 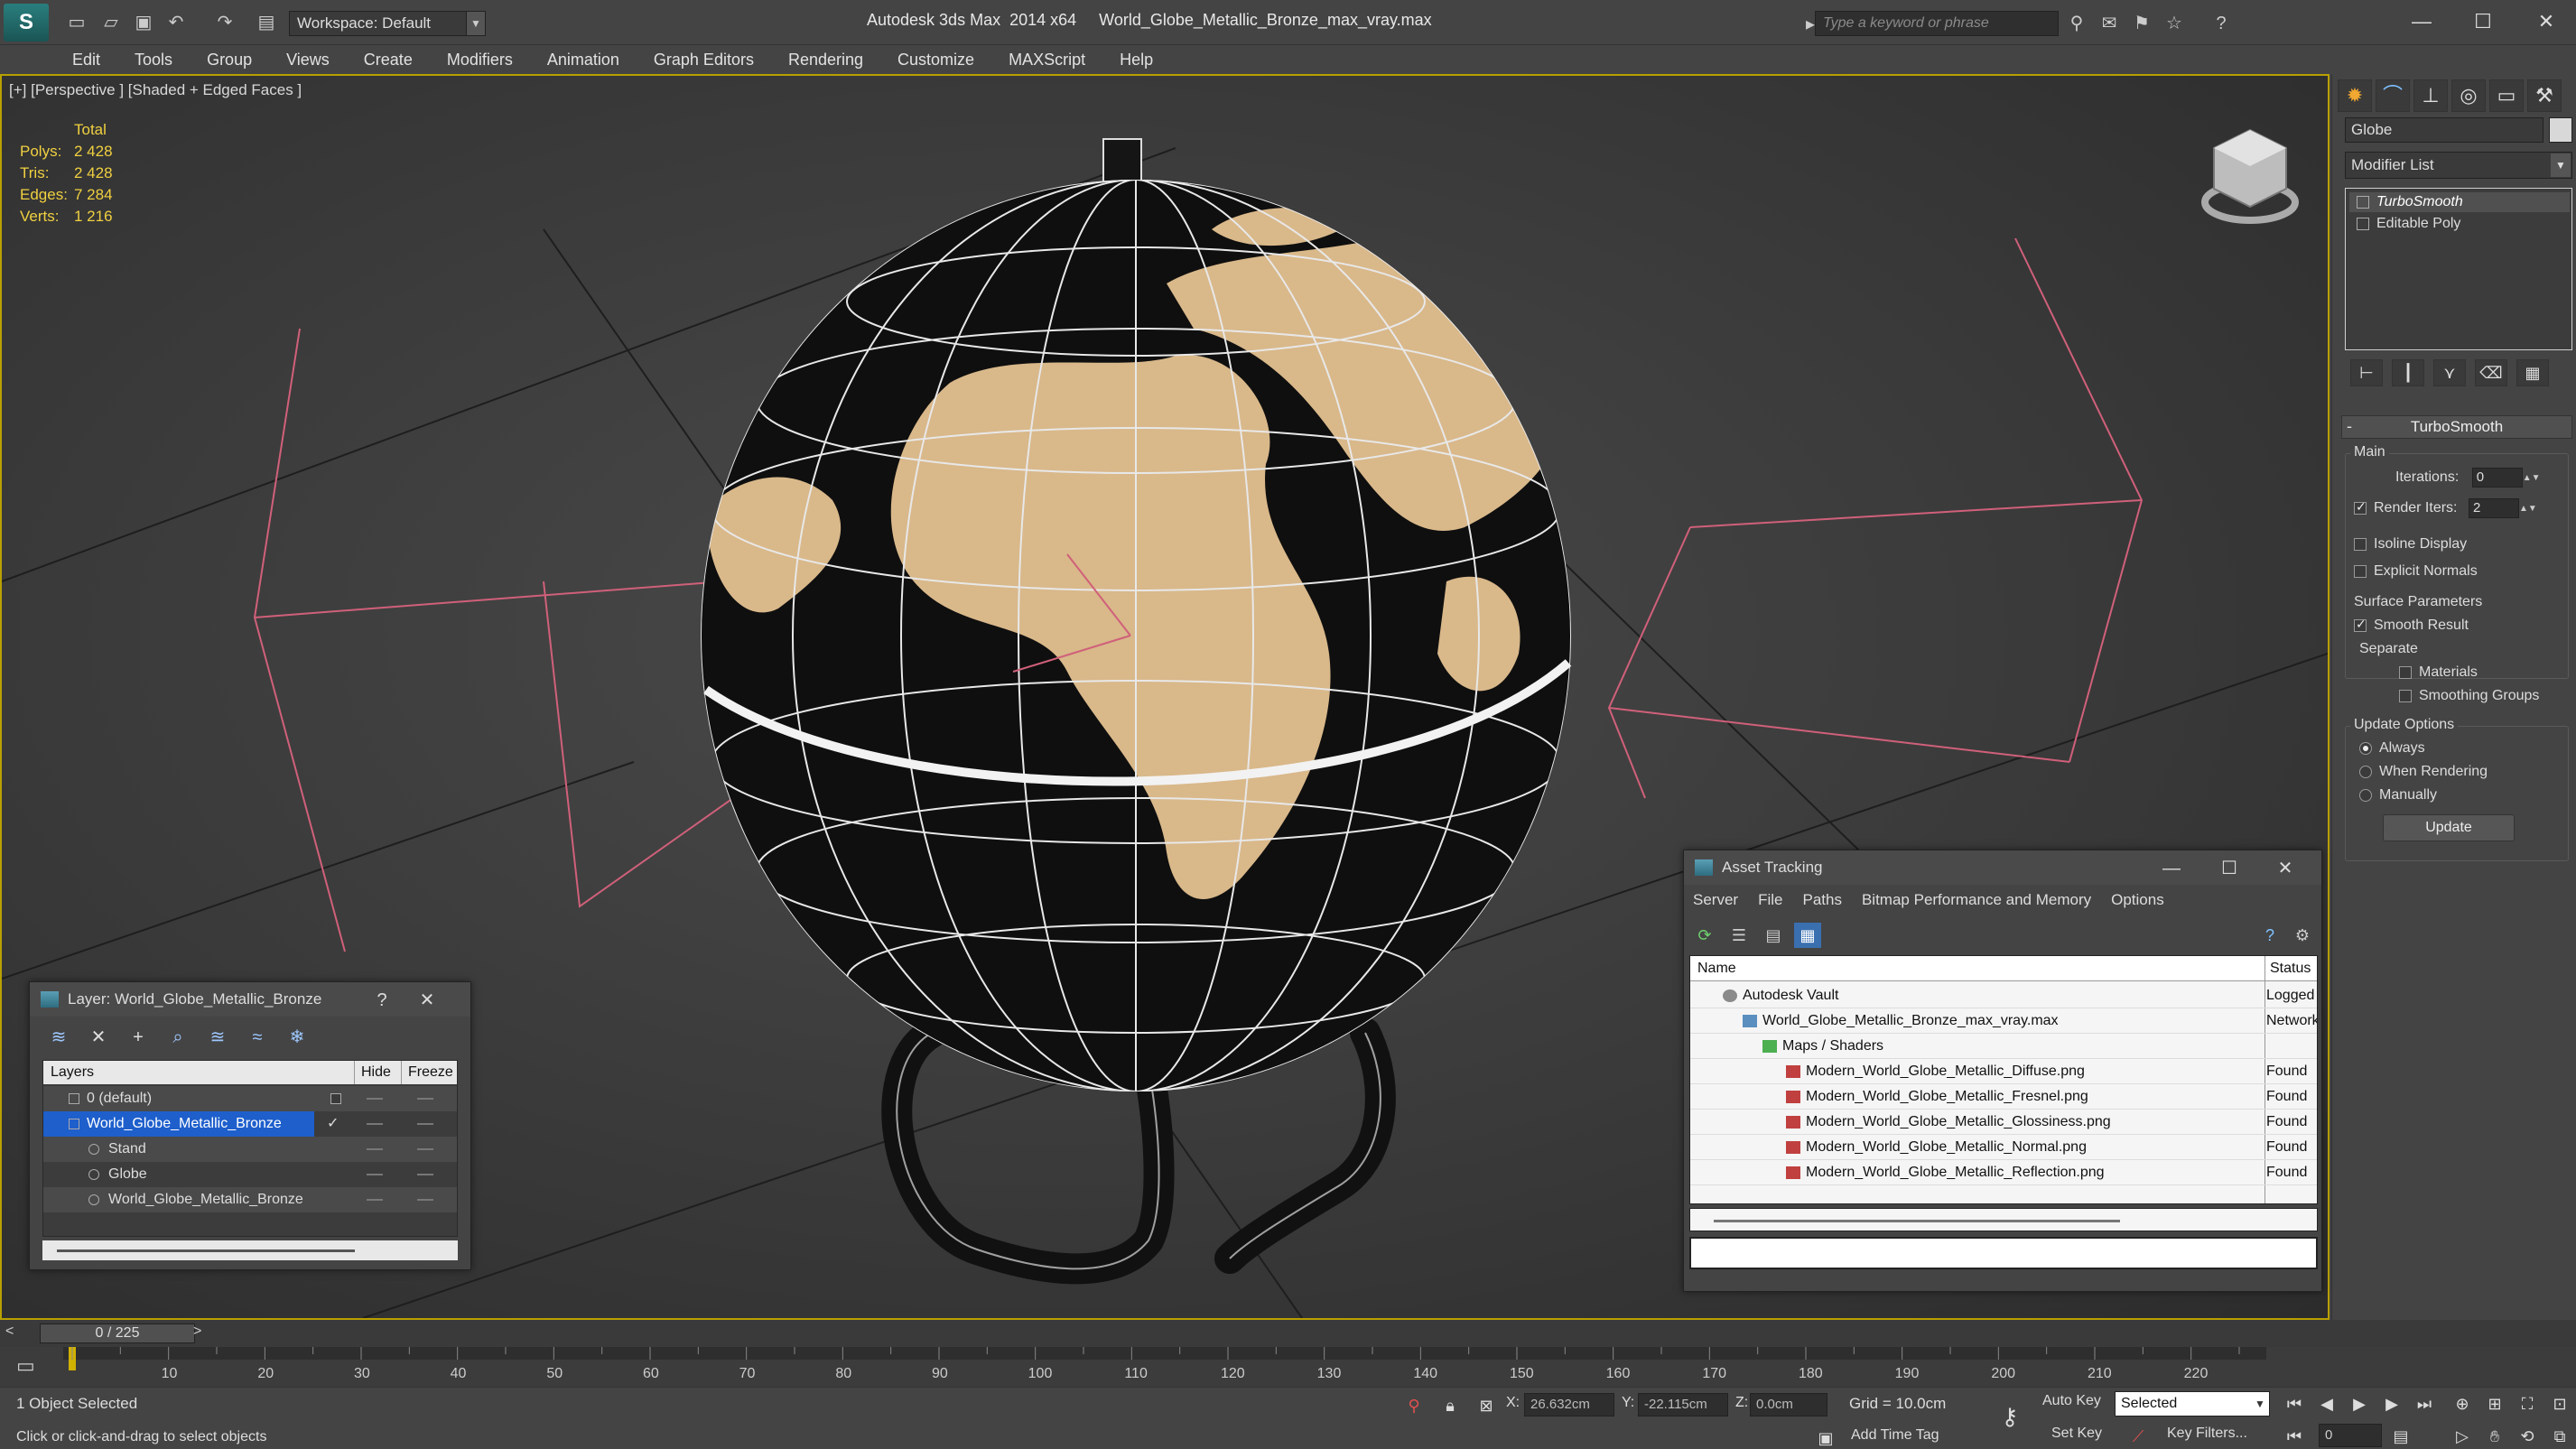 What do you see at coordinates (76, 22) in the screenshot?
I see `new-file-icon: ▭` at bounding box center [76, 22].